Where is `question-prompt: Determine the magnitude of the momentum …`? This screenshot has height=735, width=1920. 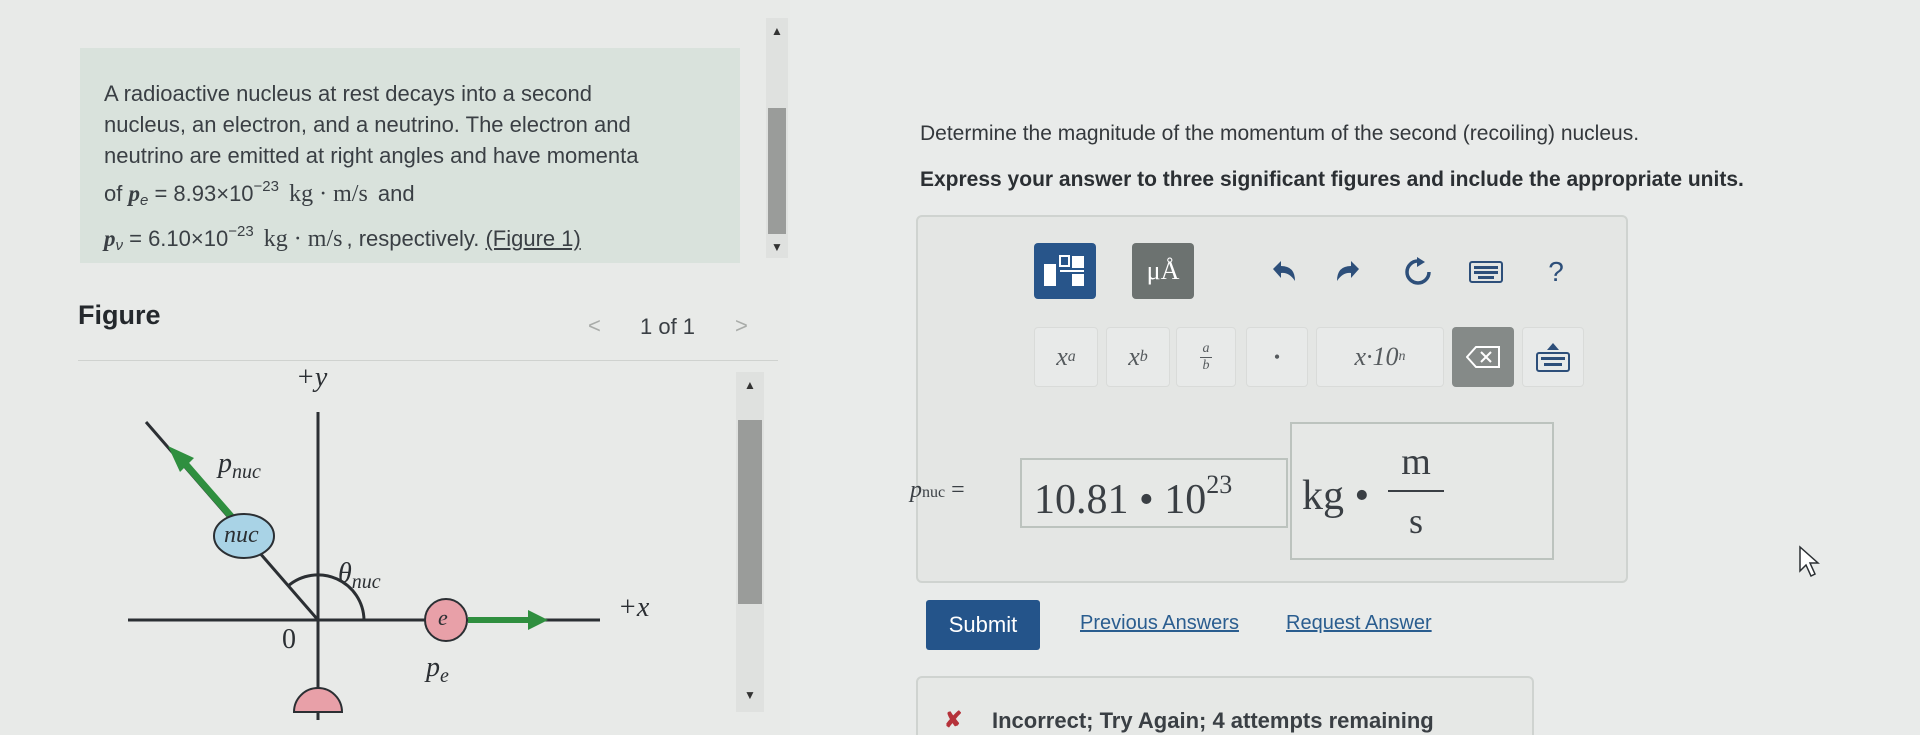 question-prompt: Determine the magnitude of the momentum … is located at coordinates (1280, 133).